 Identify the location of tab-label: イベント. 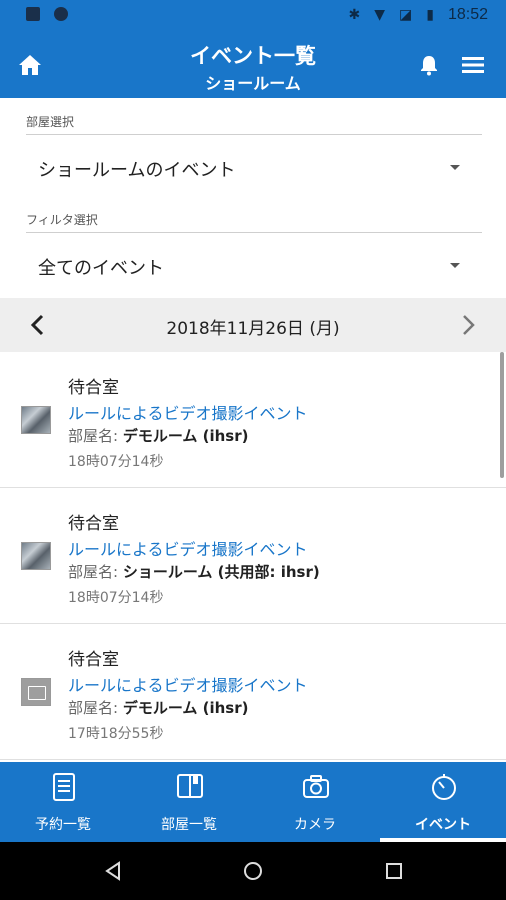
(443, 825).